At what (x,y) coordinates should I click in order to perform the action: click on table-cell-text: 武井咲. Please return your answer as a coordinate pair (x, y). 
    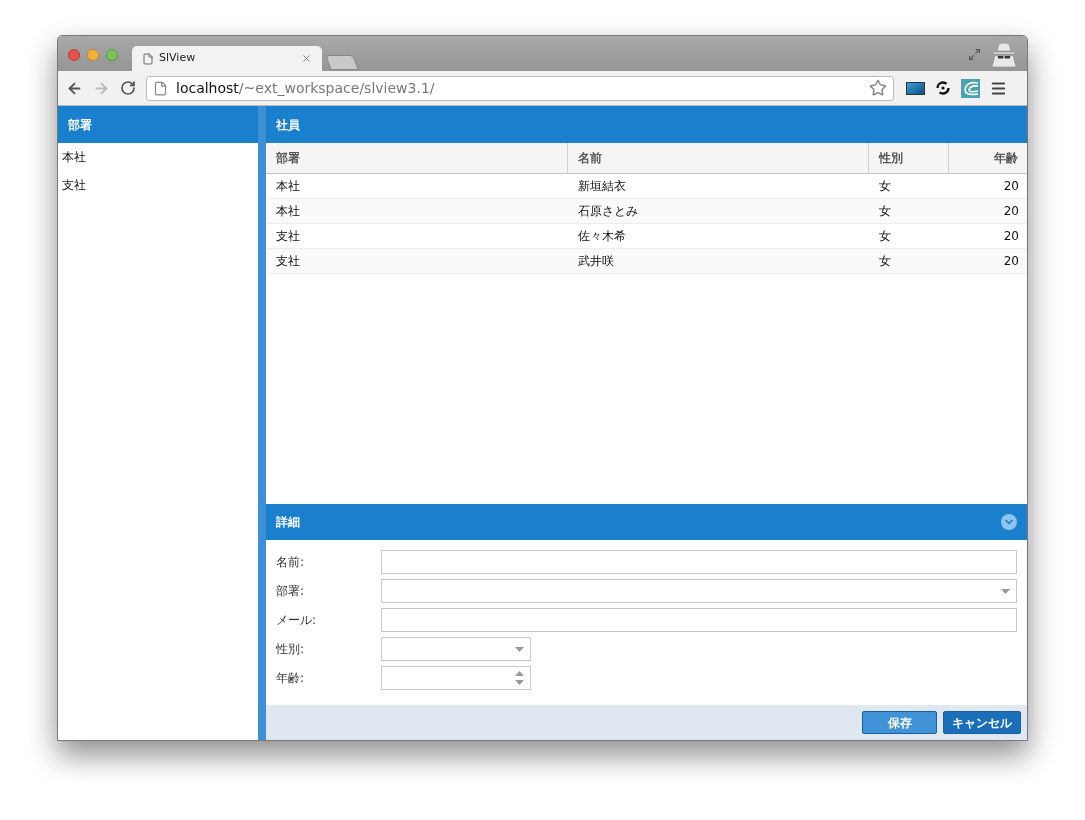
    Looking at the image, I should click on (596, 261).